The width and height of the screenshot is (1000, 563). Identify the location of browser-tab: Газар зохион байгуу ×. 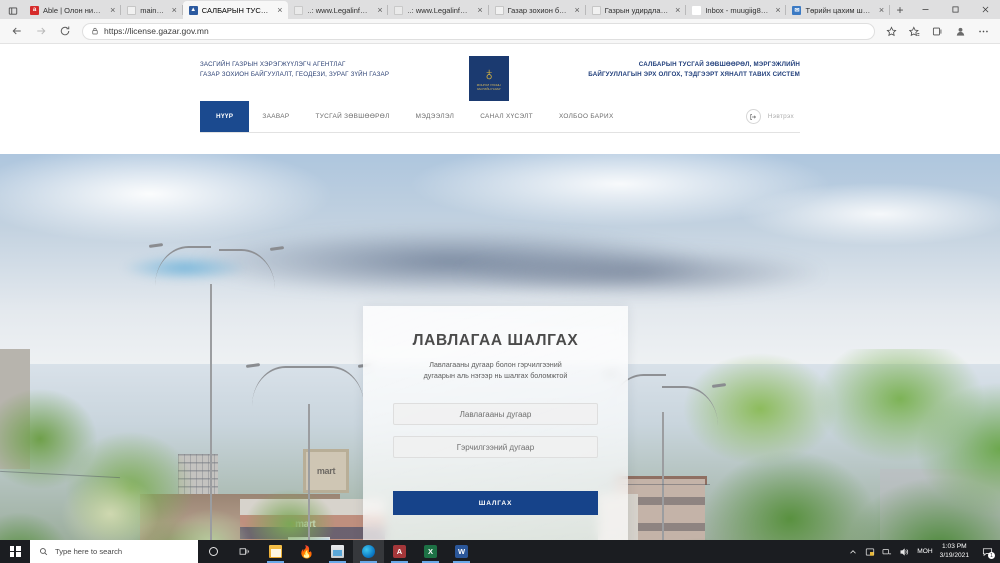
(537, 10).